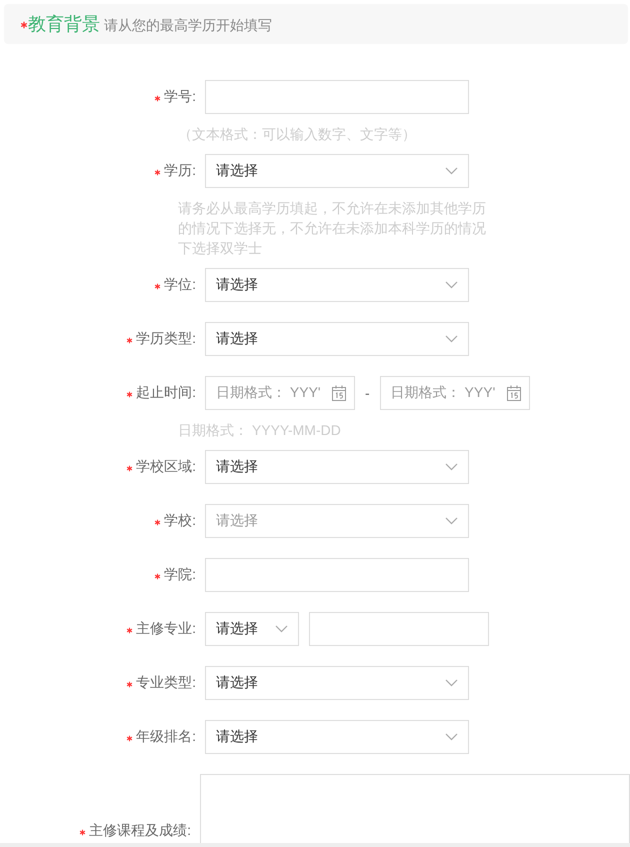 Image resolution: width=630 pixels, height=847 pixels. What do you see at coordinates (166, 339) in the screenshot?
I see `field-label: 学历类型:` at bounding box center [166, 339].